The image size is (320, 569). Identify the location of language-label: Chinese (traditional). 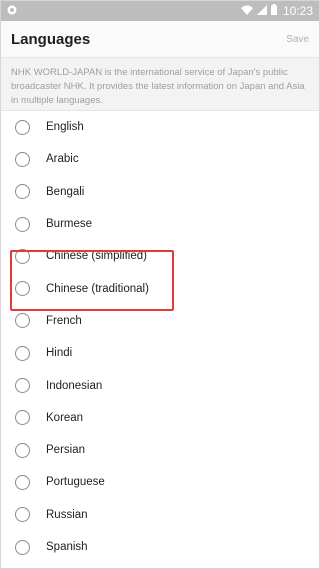
(97, 288).